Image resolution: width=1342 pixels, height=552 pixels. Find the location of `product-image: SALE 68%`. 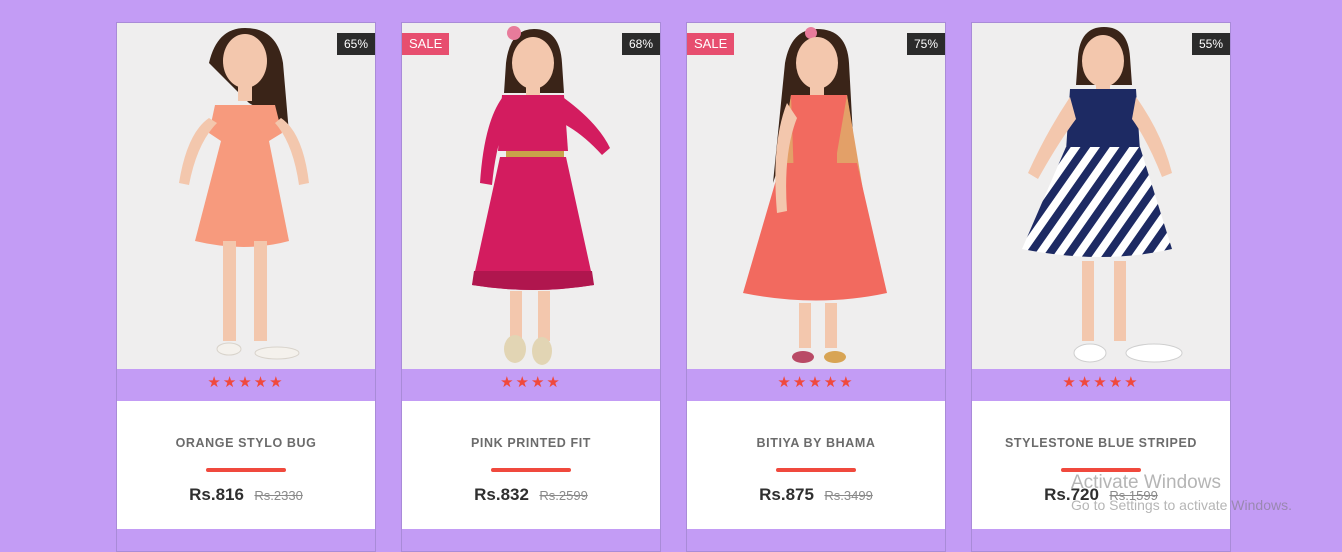

product-image: SALE 68% is located at coordinates (531, 196).